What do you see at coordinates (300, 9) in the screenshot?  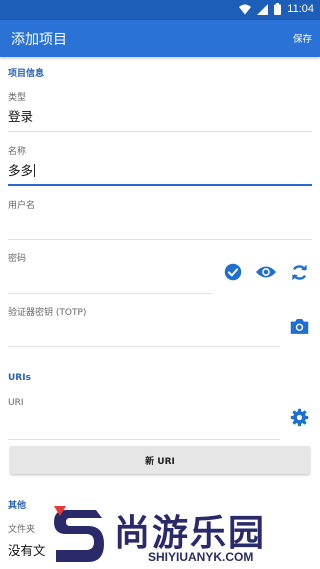 I see `status-time: 11:04` at bounding box center [300, 9].